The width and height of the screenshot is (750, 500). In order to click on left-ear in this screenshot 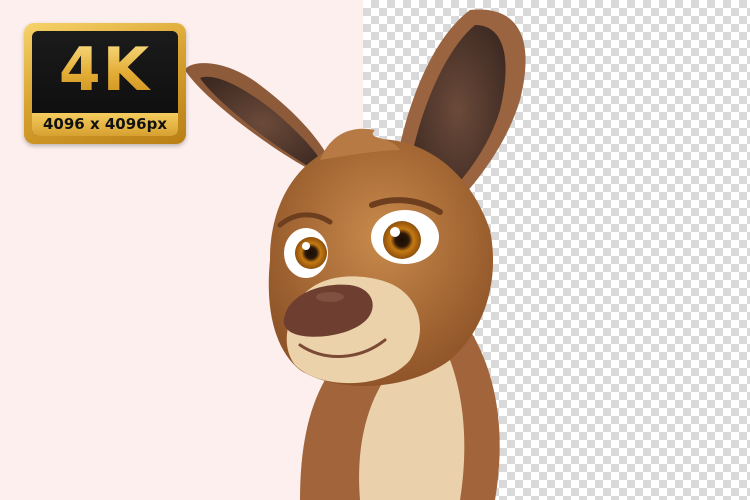, I will do `click(260, 119)`.